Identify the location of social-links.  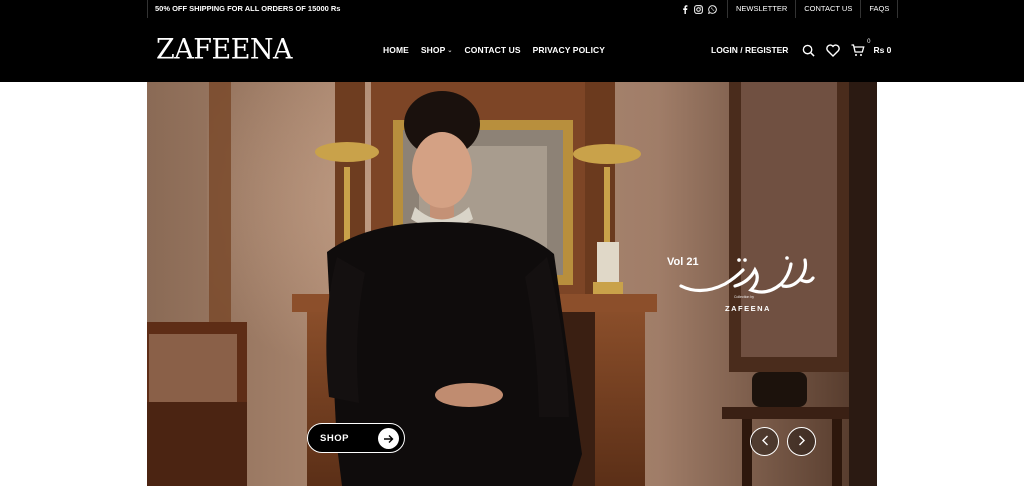
(703, 9).